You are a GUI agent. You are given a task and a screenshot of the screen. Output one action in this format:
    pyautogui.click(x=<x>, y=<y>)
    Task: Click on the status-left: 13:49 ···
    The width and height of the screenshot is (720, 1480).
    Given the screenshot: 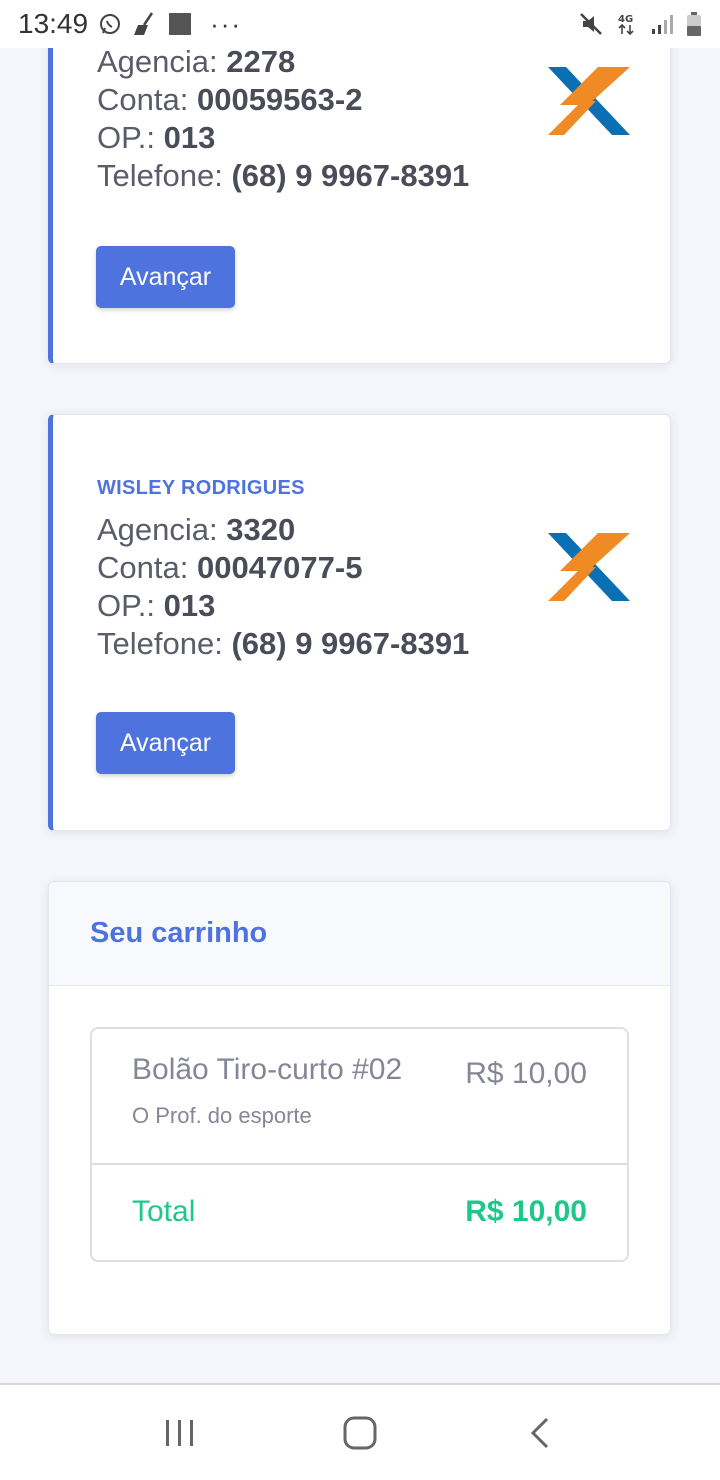 What is the action you would take?
    pyautogui.click(x=130, y=24)
    